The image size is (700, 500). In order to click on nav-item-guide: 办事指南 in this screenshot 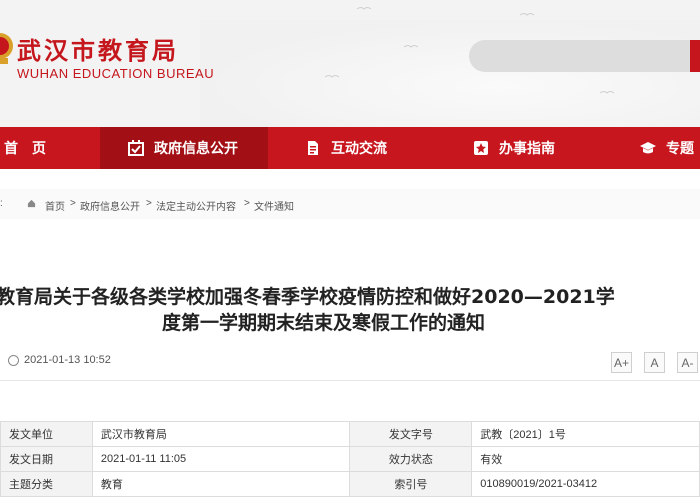, I will do `click(543, 148)`.